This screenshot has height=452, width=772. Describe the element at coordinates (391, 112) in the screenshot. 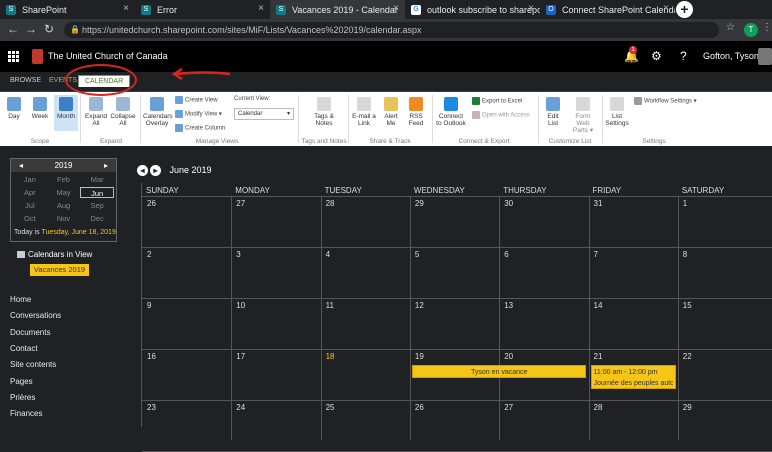

I see `alert-me-button: Alert Me` at that location.